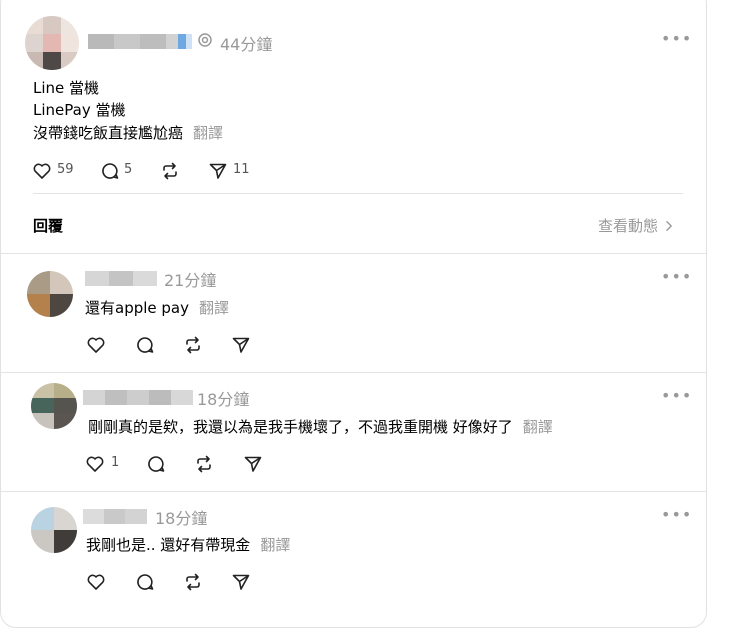 This screenshot has height=628, width=730. I want to click on post-line-2: LinePay 當機, so click(79, 110).